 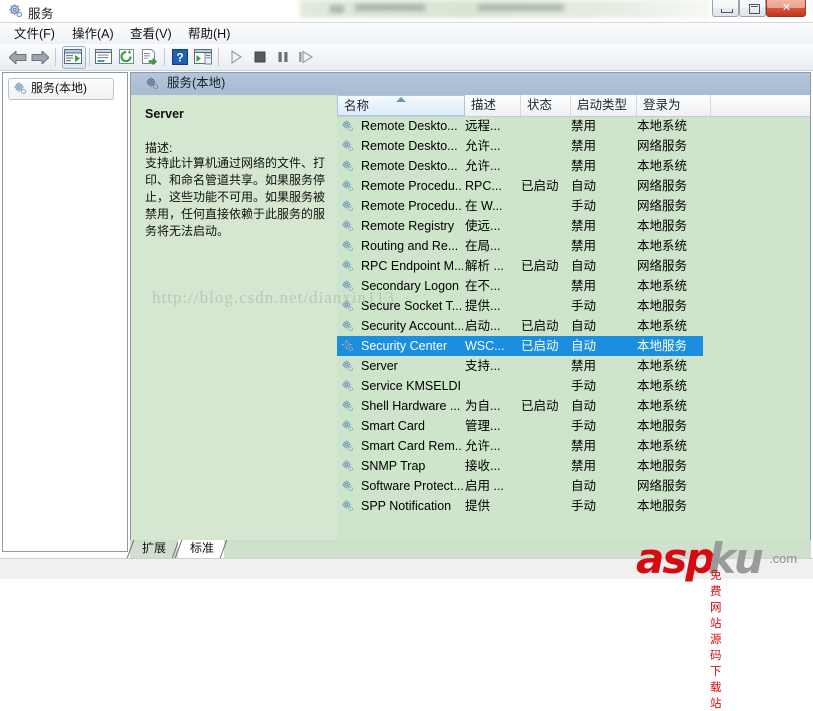 I want to click on table-row: SNMP Trap 接收... 禁用 本地服务, so click(x=573, y=466).